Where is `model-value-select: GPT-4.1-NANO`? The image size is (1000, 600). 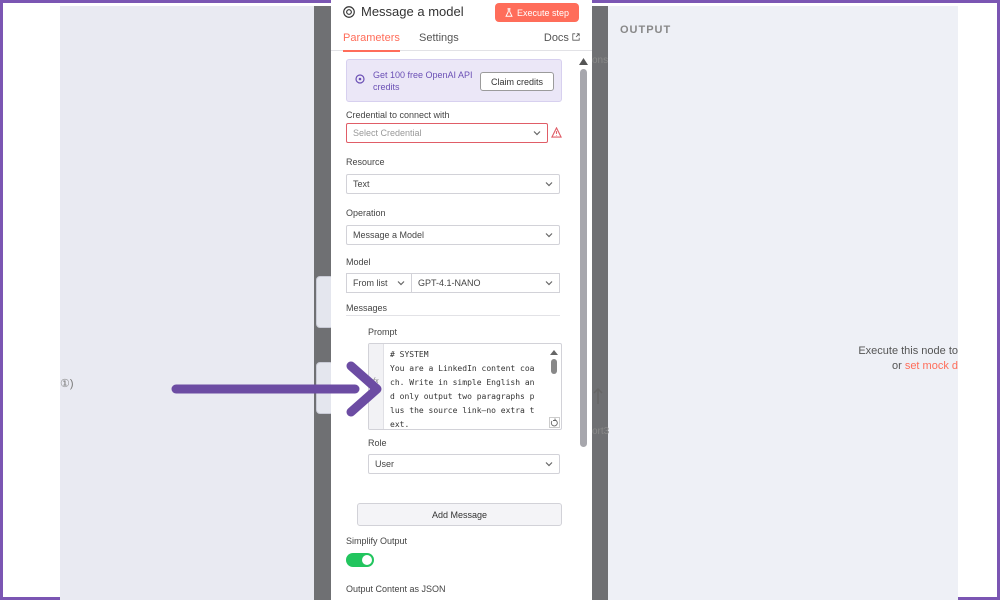 model-value-select: GPT-4.1-NANO is located at coordinates (485, 283).